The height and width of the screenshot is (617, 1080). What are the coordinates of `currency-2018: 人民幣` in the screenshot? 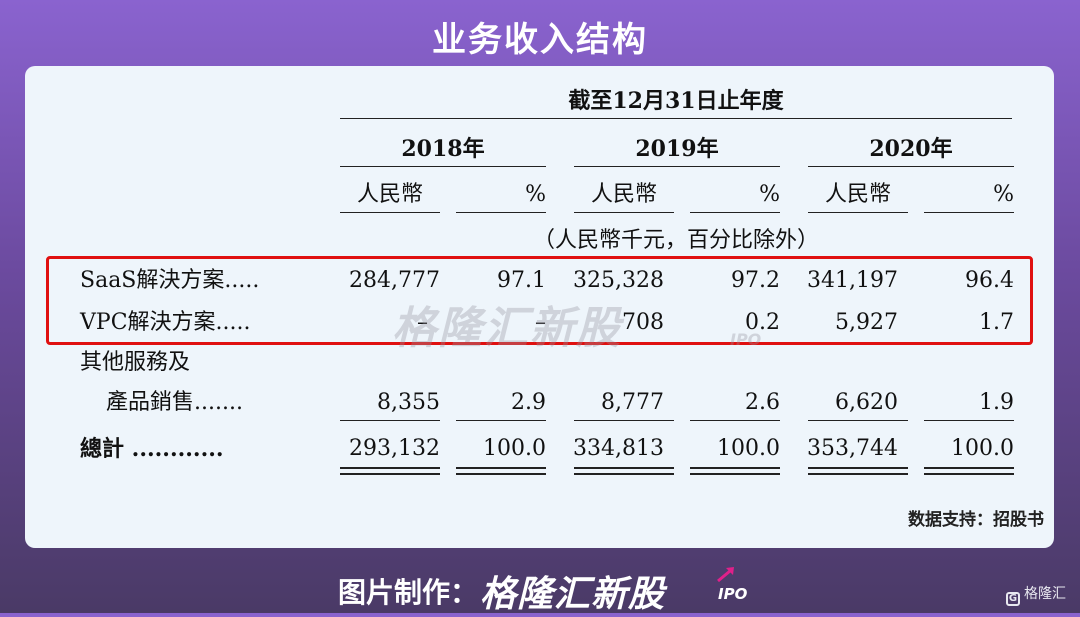 It's located at (389, 194).